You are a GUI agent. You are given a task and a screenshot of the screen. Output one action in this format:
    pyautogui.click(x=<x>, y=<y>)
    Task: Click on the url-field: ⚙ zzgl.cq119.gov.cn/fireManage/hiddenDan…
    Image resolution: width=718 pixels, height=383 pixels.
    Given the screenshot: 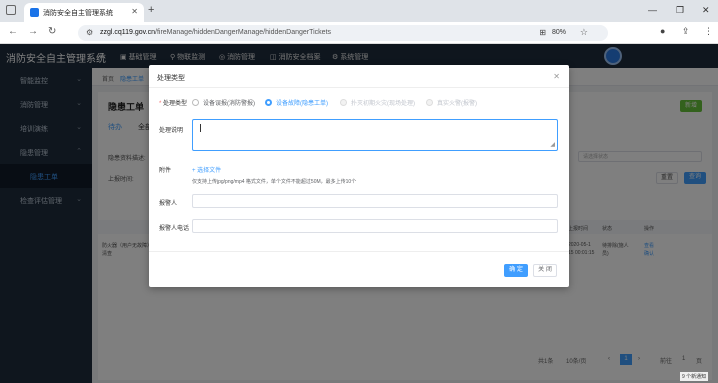 What is the action you would take?
    pyautogui.click(x=343, y=33)
    